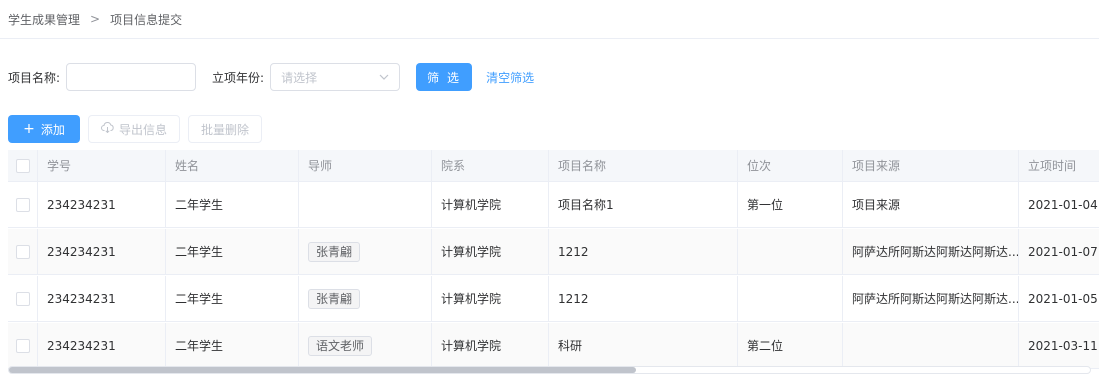  Describe the element at coordinates (238, 77) in the screenshot. I see `year-label: 立项年份:` at that location.